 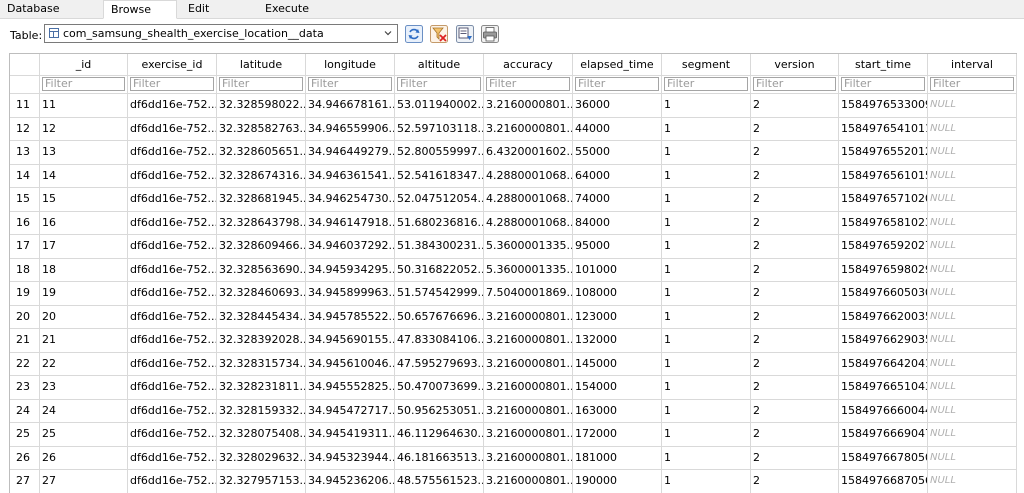 I want to click on tab-database-structure: Database Structure, so click(x=51, y=16).